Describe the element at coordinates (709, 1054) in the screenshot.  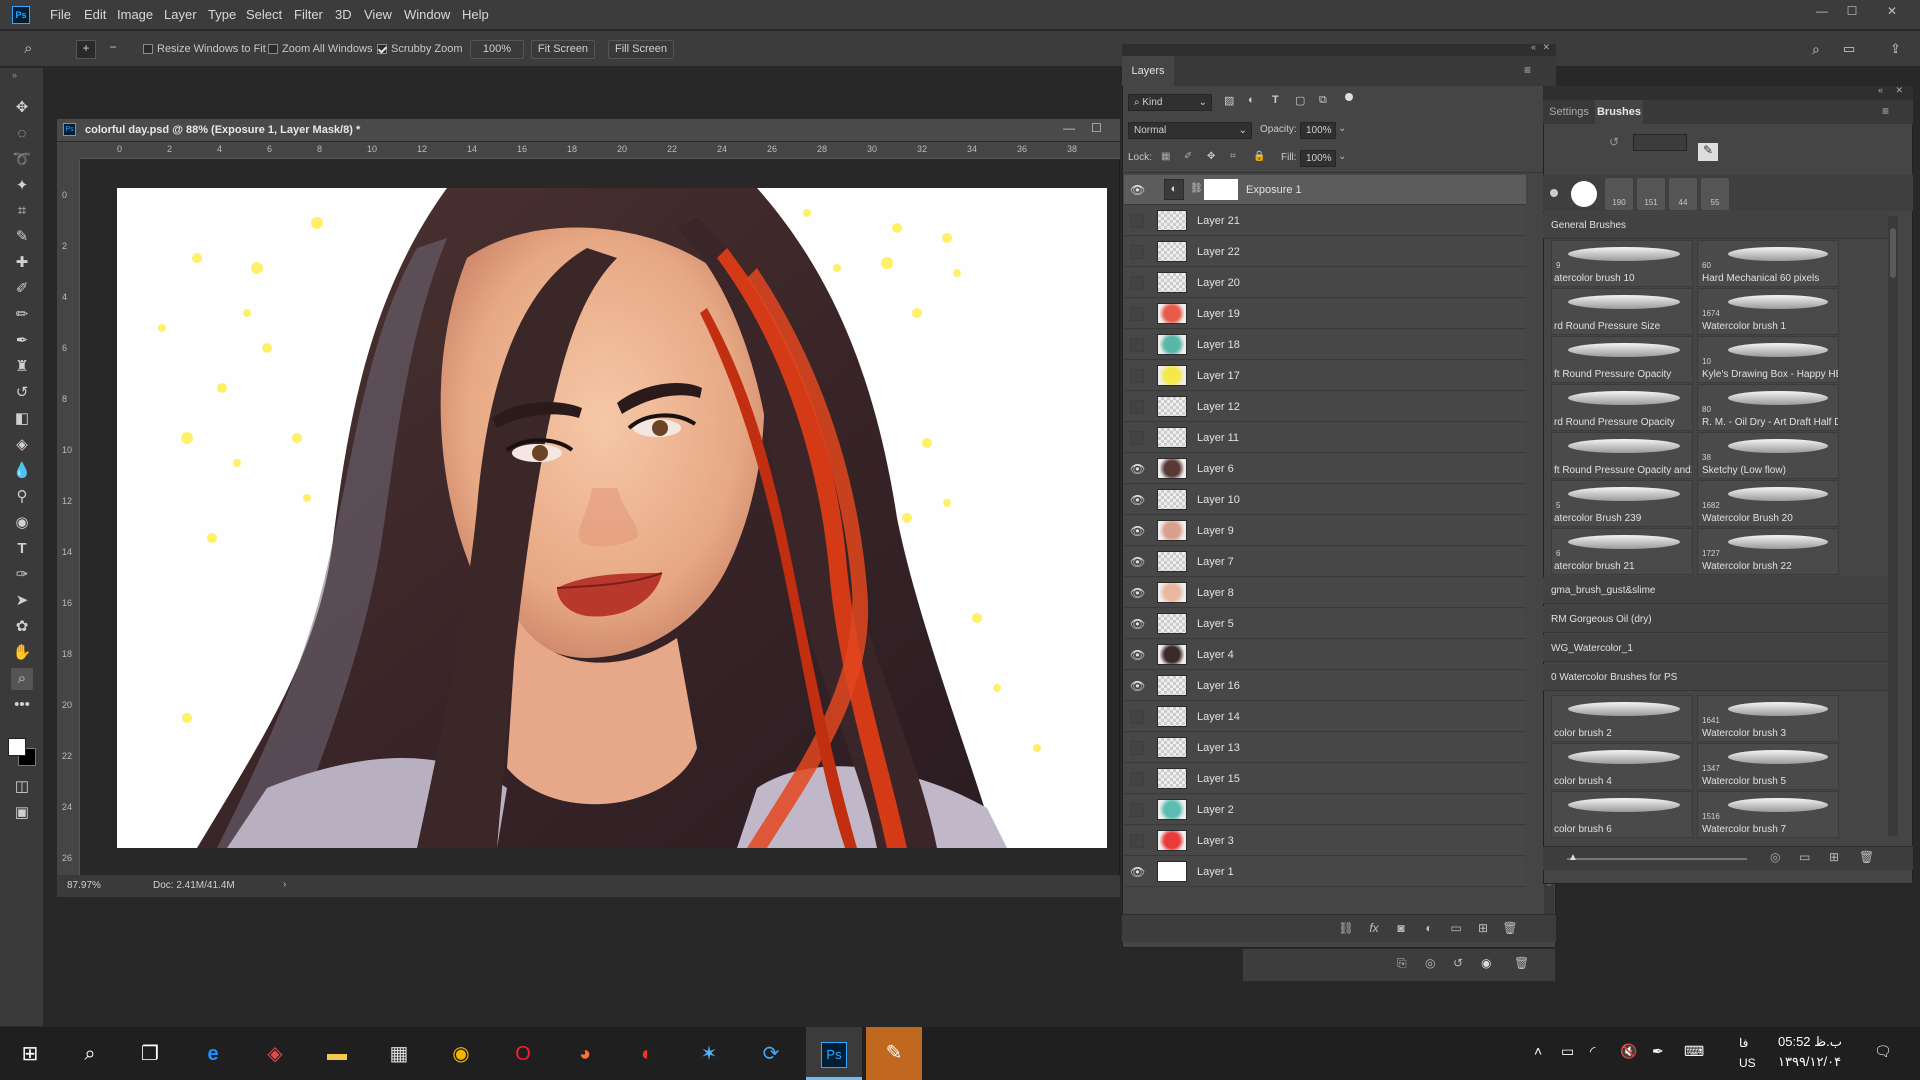
I see `app-icon-1: ✶` at that location.